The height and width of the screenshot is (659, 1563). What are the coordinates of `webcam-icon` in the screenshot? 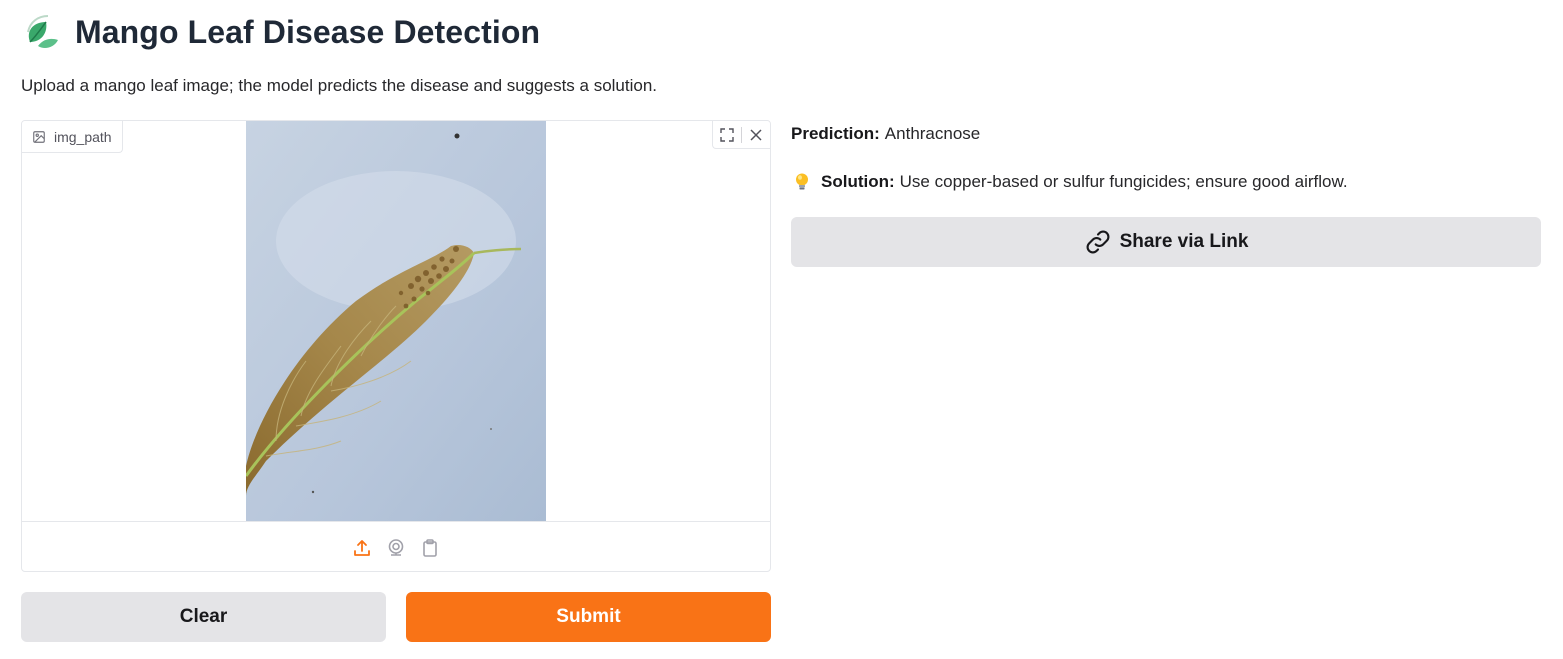 It's located at (396, 547).